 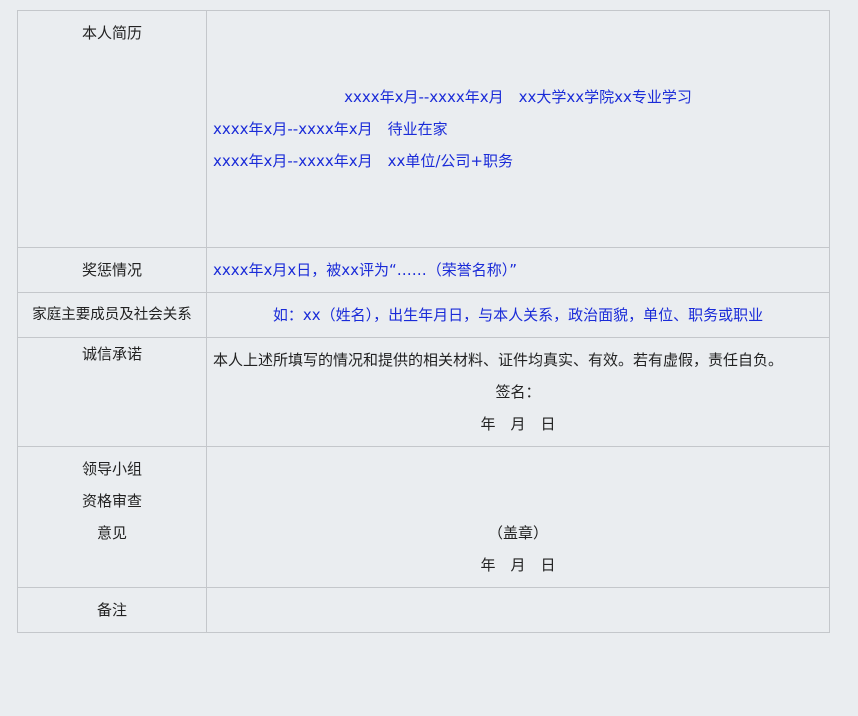 What do you see at coordinates (112, 315) in the screenshot?
I see `family-label: 家庭主要成员及社会关系` at bounding box center [112, 315].